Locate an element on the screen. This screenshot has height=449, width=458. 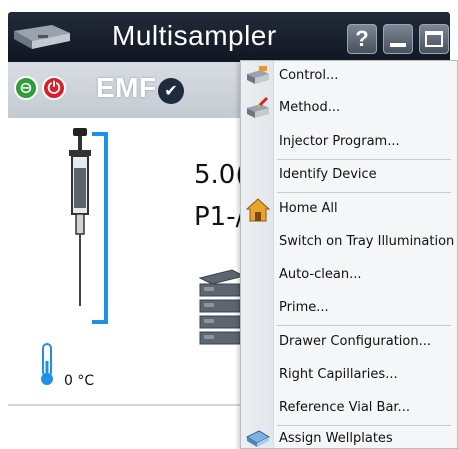
sampler-logo-icon is located at coordinates (42, 37).